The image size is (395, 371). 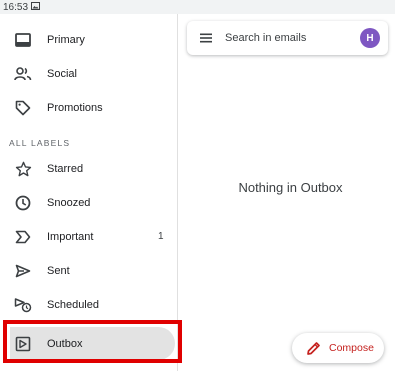 What do you see at coordinates (206, 40) in the screenshot?
I see `menu-icon` at bounding box center [206, 40].